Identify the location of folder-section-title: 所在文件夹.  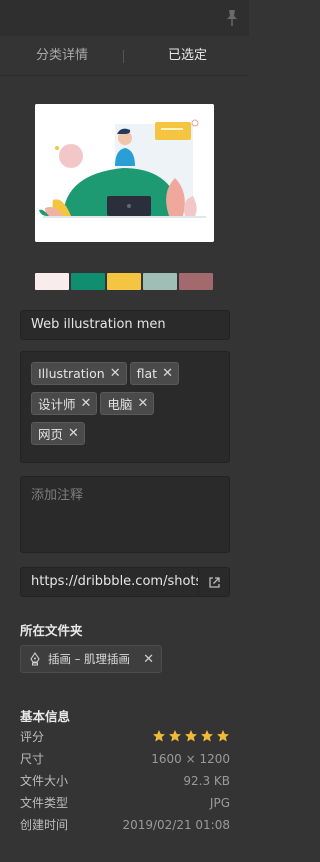
(51, 630).